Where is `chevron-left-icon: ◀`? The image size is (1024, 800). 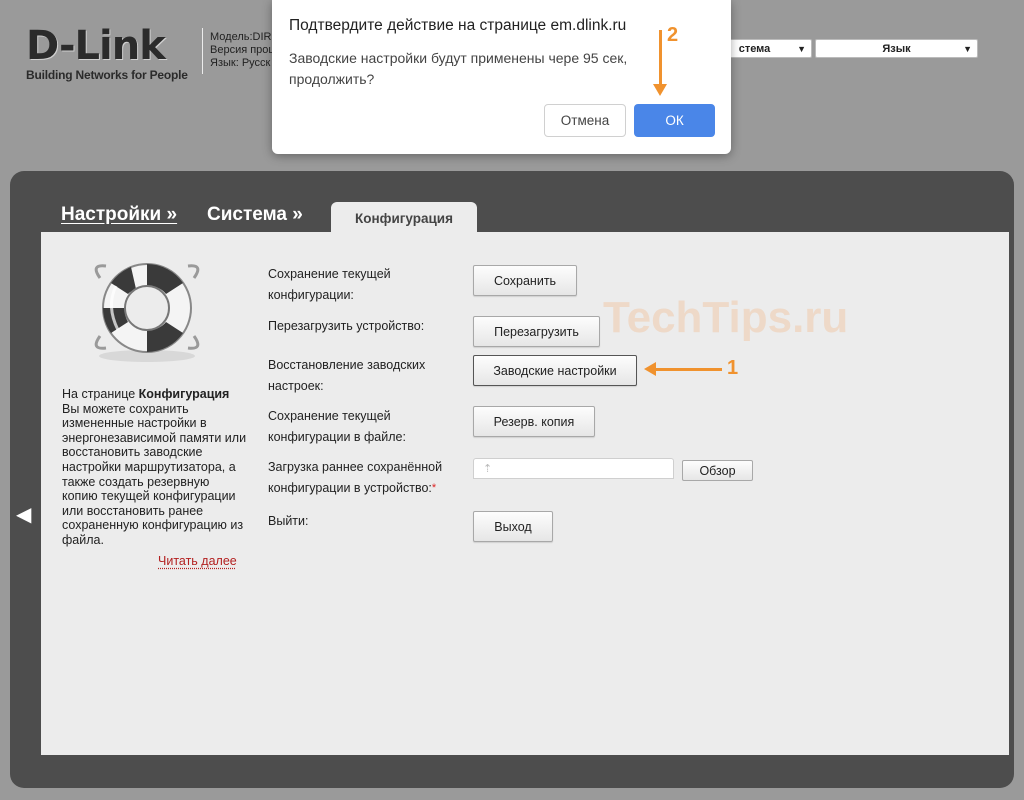
chevron-left-icon: ◀ is located at coordinates (23, 514).